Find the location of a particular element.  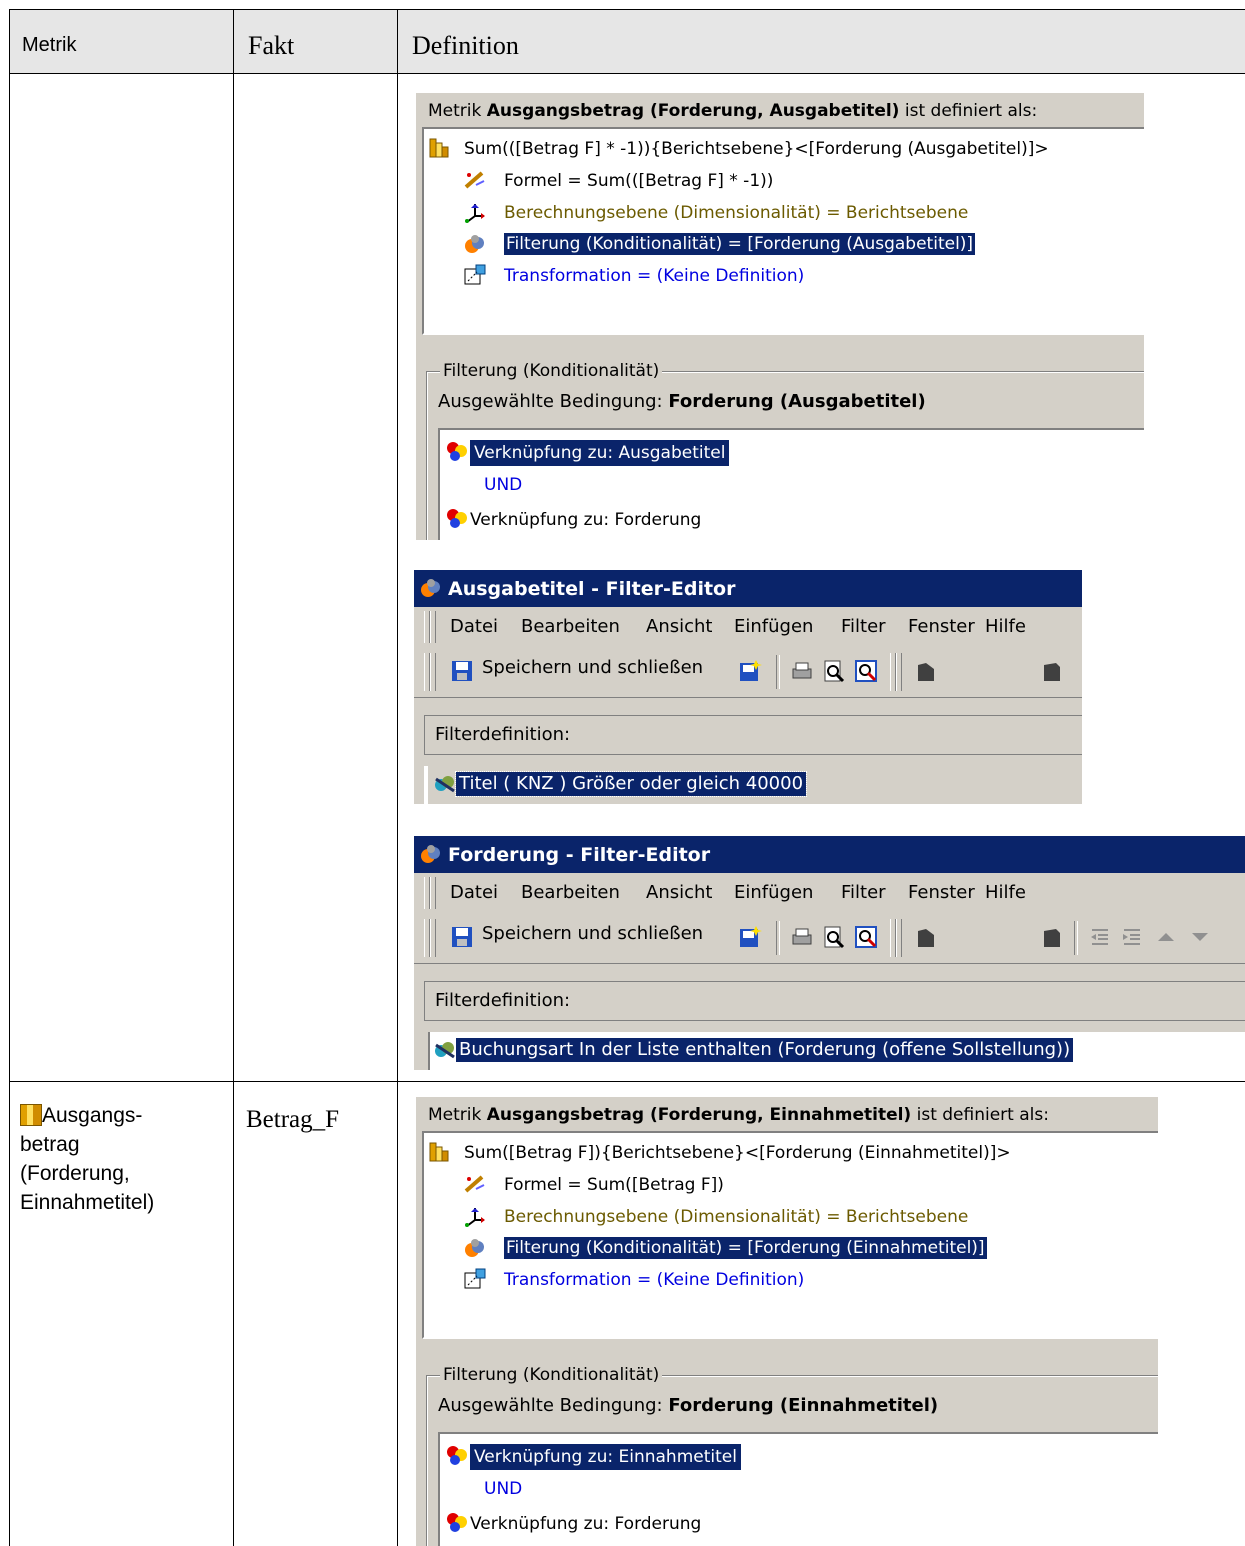

toolbar-separator is located at coordinates (1076, 938).